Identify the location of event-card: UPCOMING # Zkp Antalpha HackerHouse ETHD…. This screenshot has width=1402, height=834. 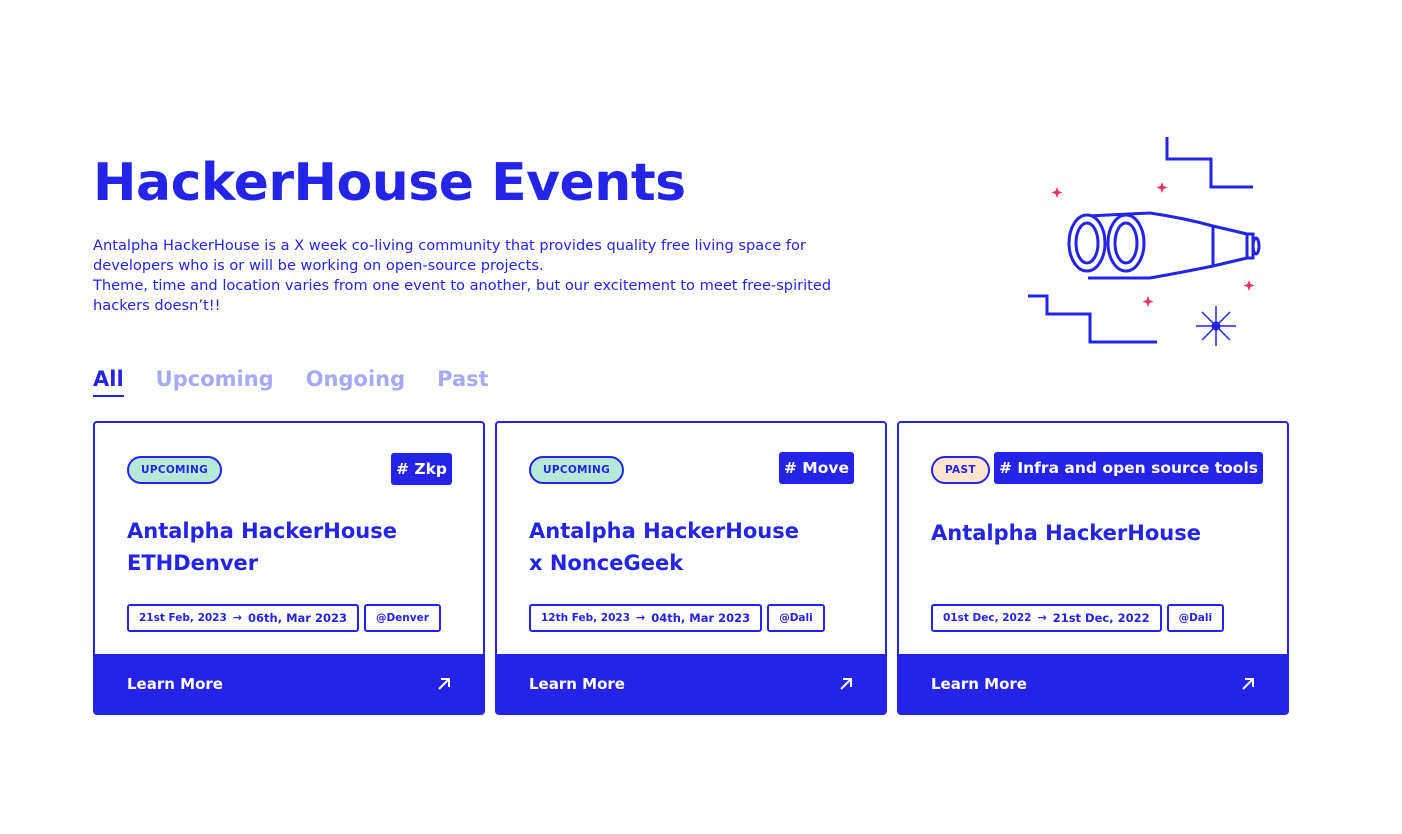
(289, 568).